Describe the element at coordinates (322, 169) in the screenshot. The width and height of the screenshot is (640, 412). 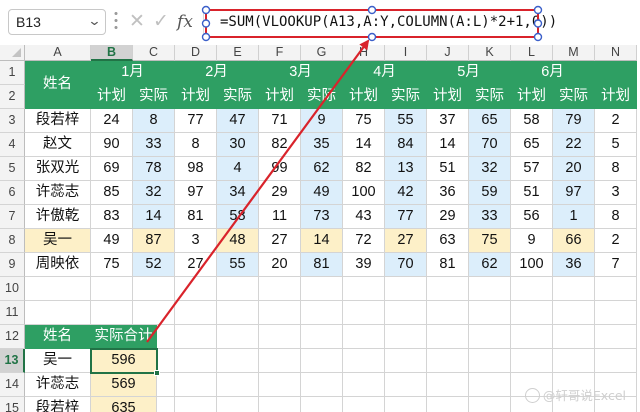
I see `actual-value-cell: 62` at that location.